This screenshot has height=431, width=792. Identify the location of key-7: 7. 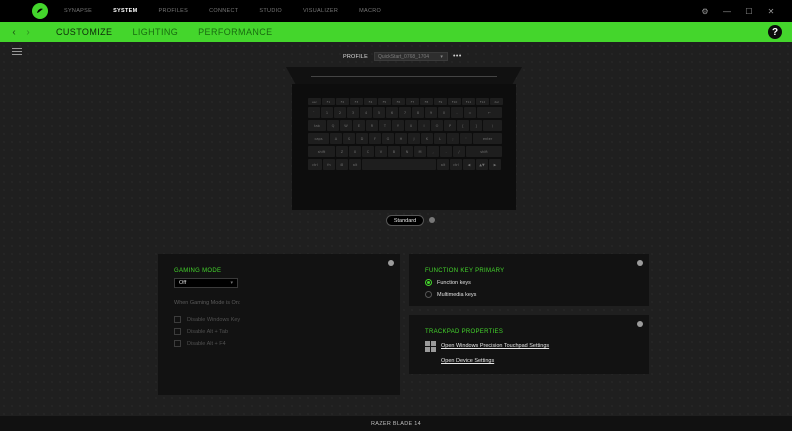
(405, 112).